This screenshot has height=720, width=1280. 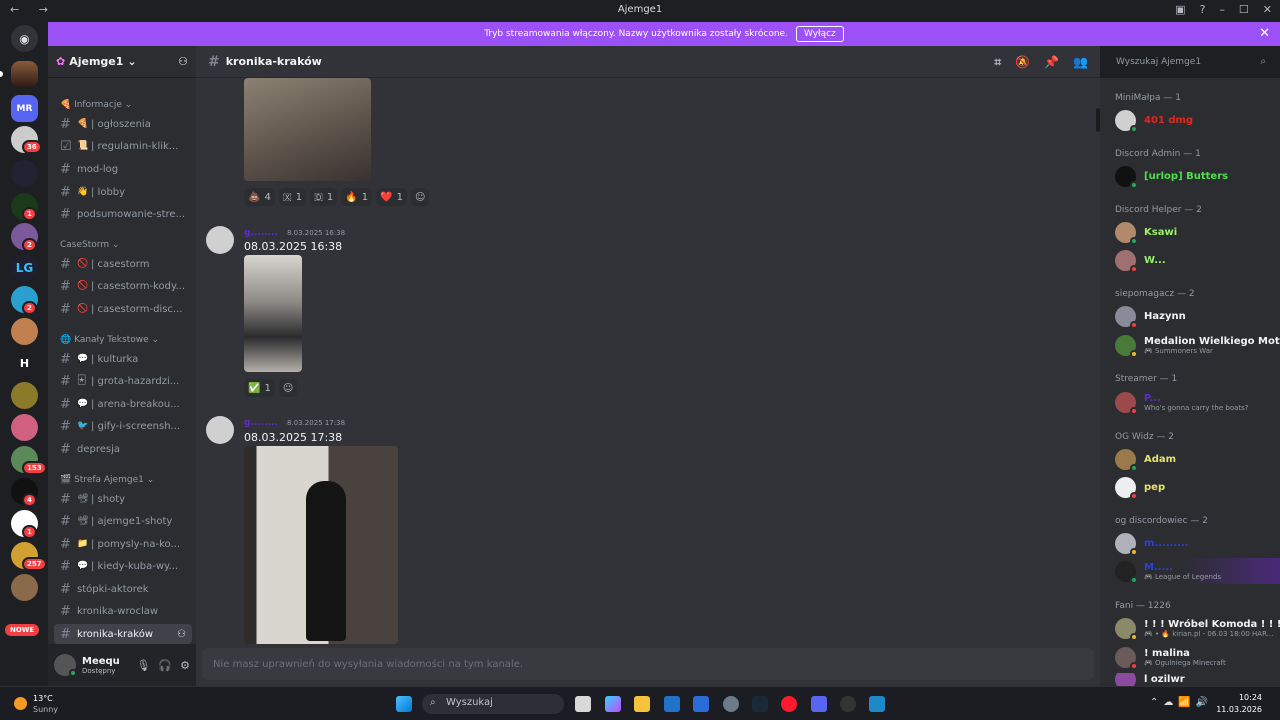 What do you see at coordinates (123, 521) in the screenshot?
I see `channel-ajemge1-shoty: # 📽 | ajemge1-shoty` at bounding box center [123, 521].